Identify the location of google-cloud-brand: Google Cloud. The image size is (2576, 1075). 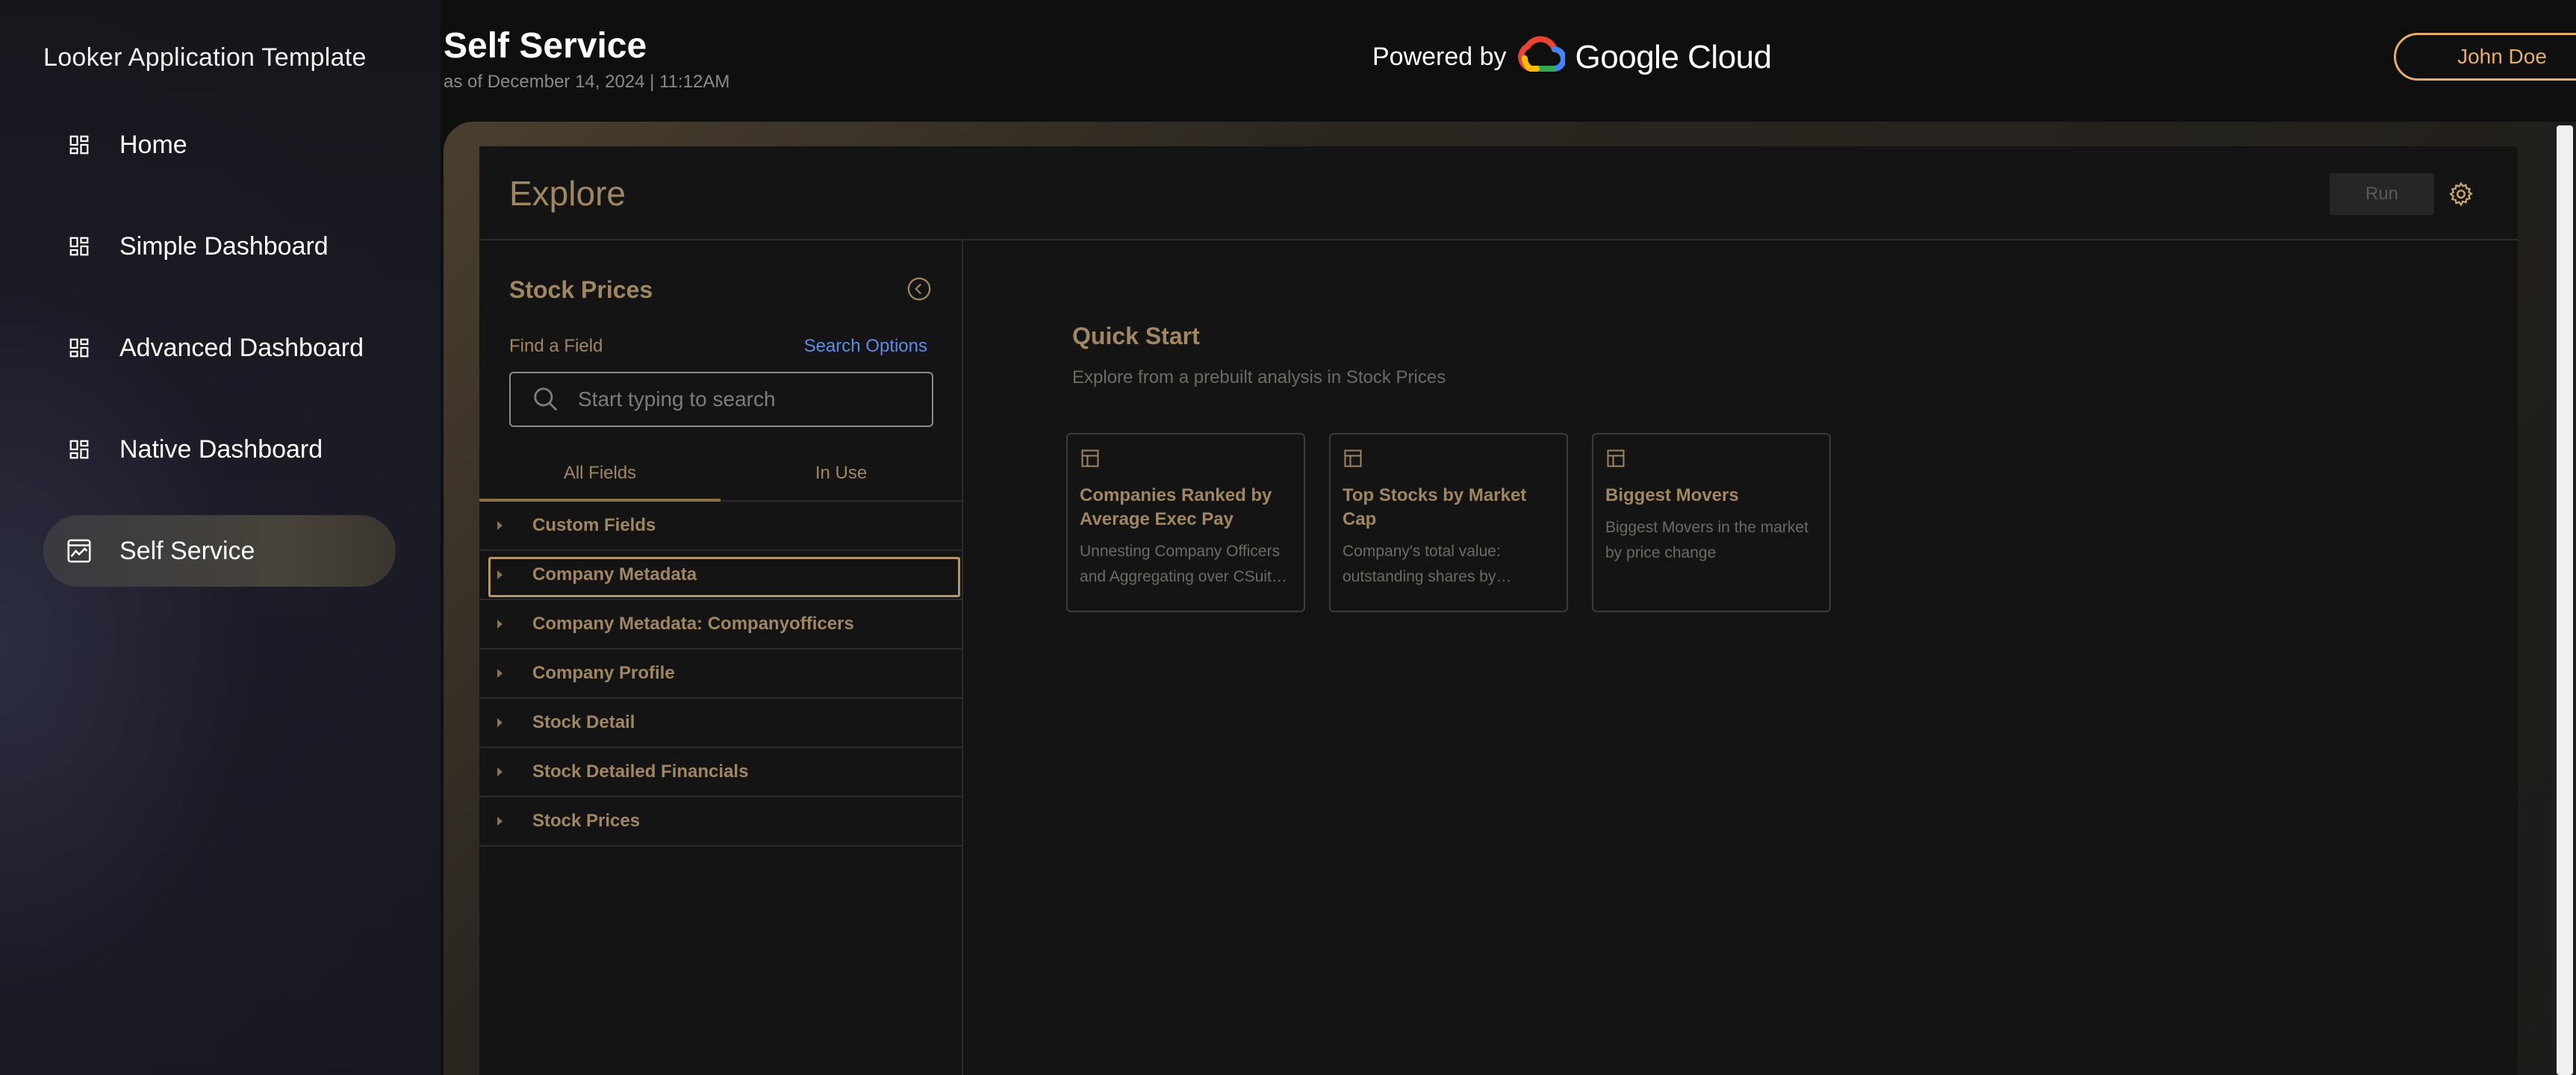
(1674, 56).